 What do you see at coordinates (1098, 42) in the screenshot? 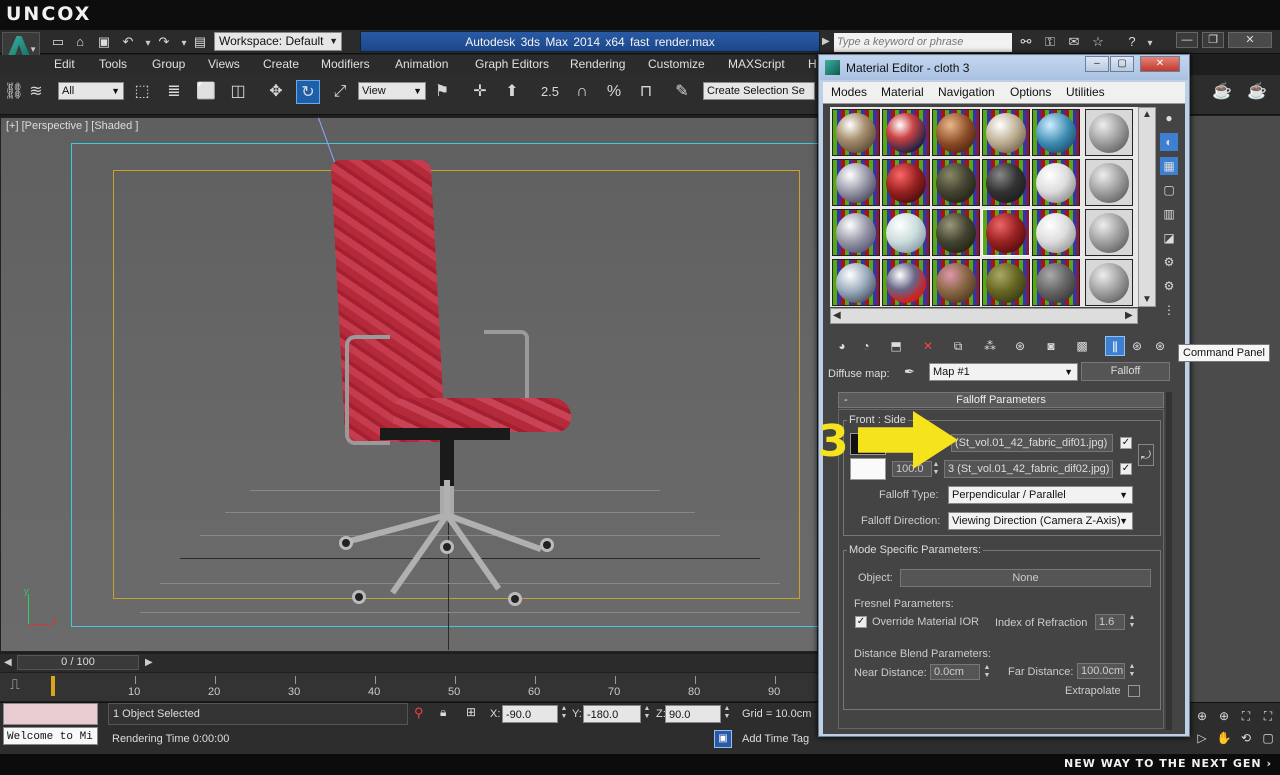
I see `favorites-star-icon: ☆` at bounding box center [1098, 42].